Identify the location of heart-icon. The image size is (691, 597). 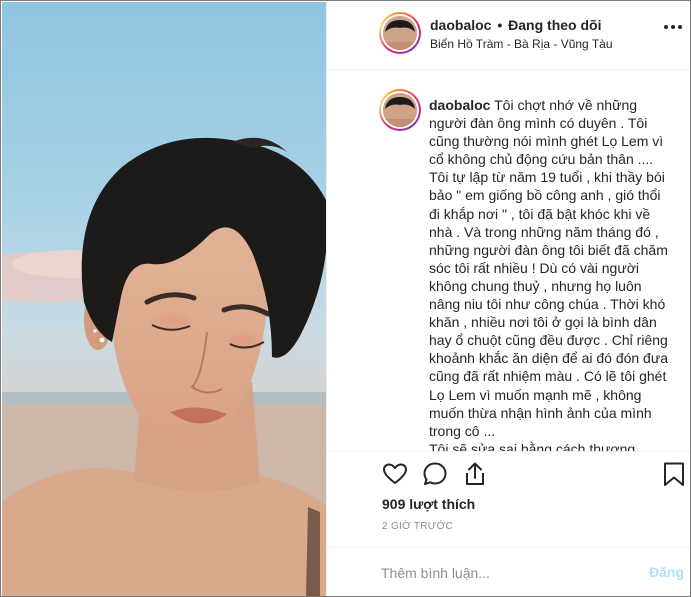
(395, 474).